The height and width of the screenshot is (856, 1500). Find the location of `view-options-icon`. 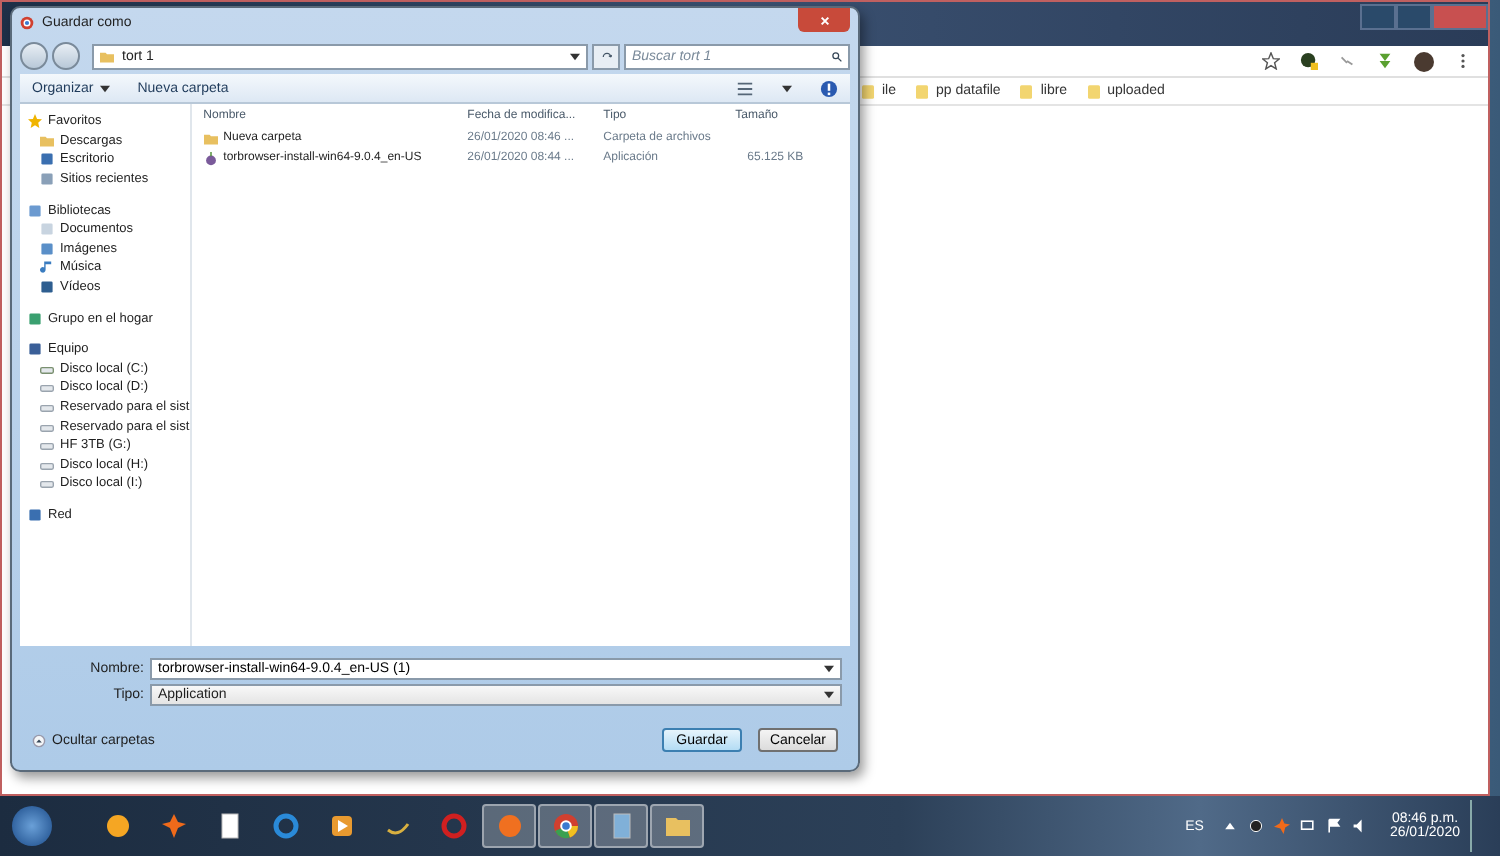

view-options-icon is located at coordinates (745, 88).